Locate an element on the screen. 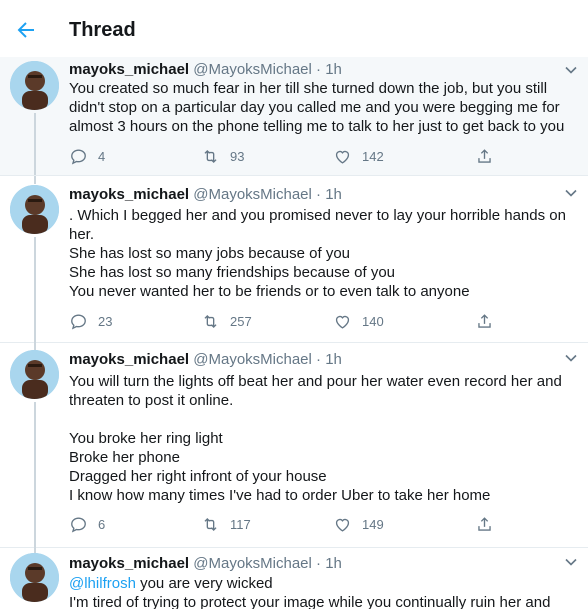 This screenshot has width=588, height=609. tweet-line: You broke her ring light is located at coordinates (146, 438).